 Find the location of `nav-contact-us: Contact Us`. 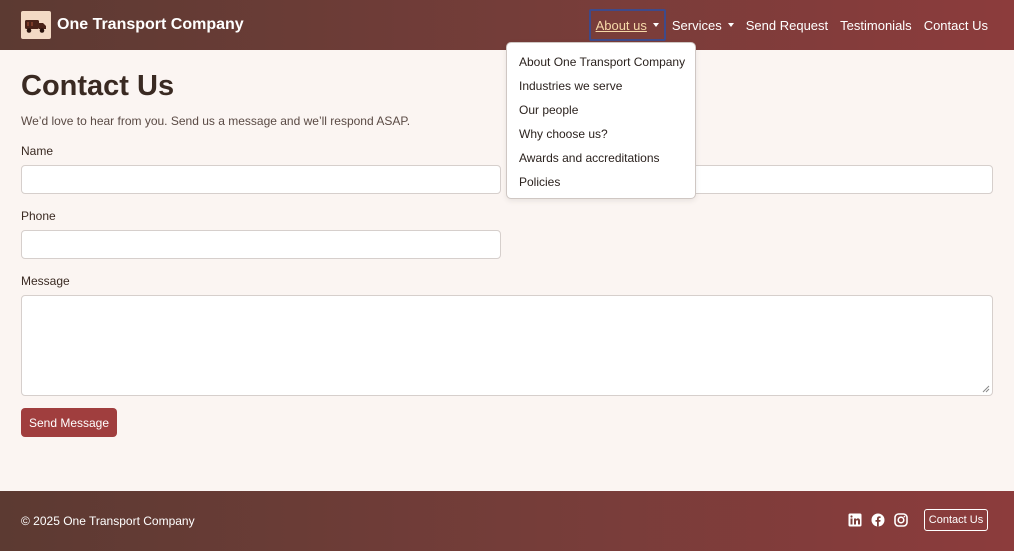

nav-contact-us: Contact Us is located at coordinates (956, 25).